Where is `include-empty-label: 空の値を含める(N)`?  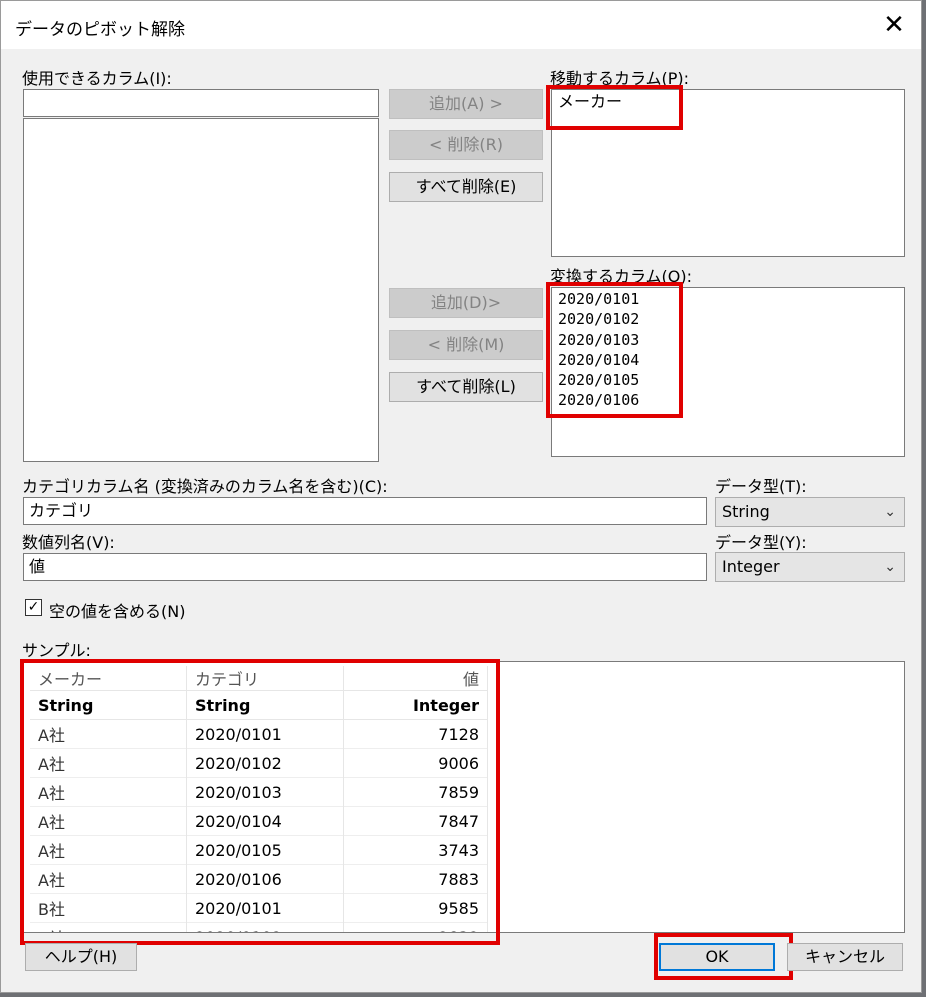 include-empty-label: 空の値を含める(N) is located at coordinates (117, 611).